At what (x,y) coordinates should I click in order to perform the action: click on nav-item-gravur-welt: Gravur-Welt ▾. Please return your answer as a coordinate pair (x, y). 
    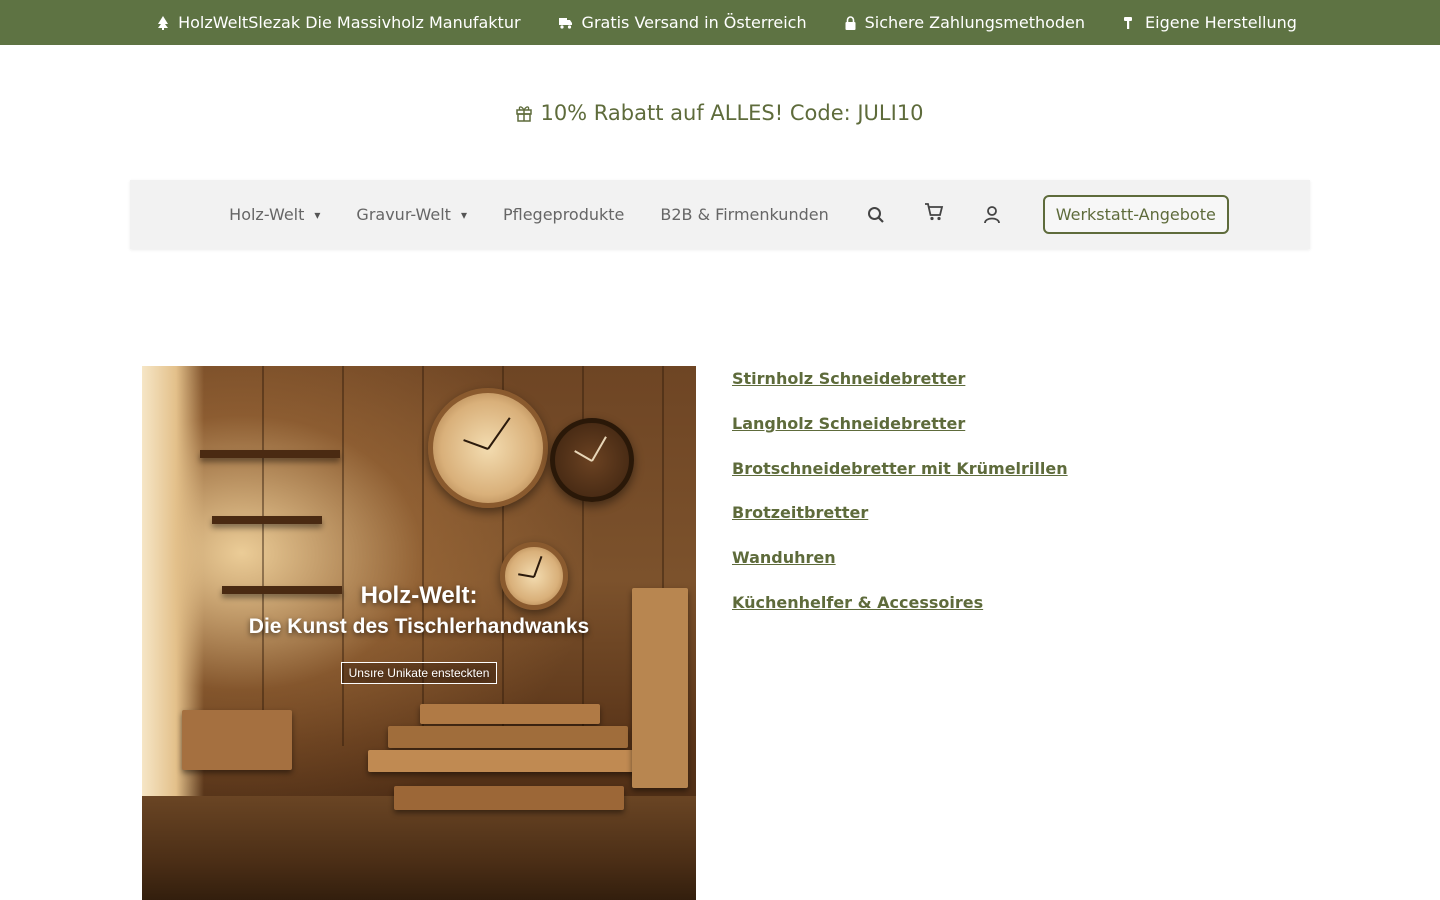
    Looking at the image, I should click on (411, 214).